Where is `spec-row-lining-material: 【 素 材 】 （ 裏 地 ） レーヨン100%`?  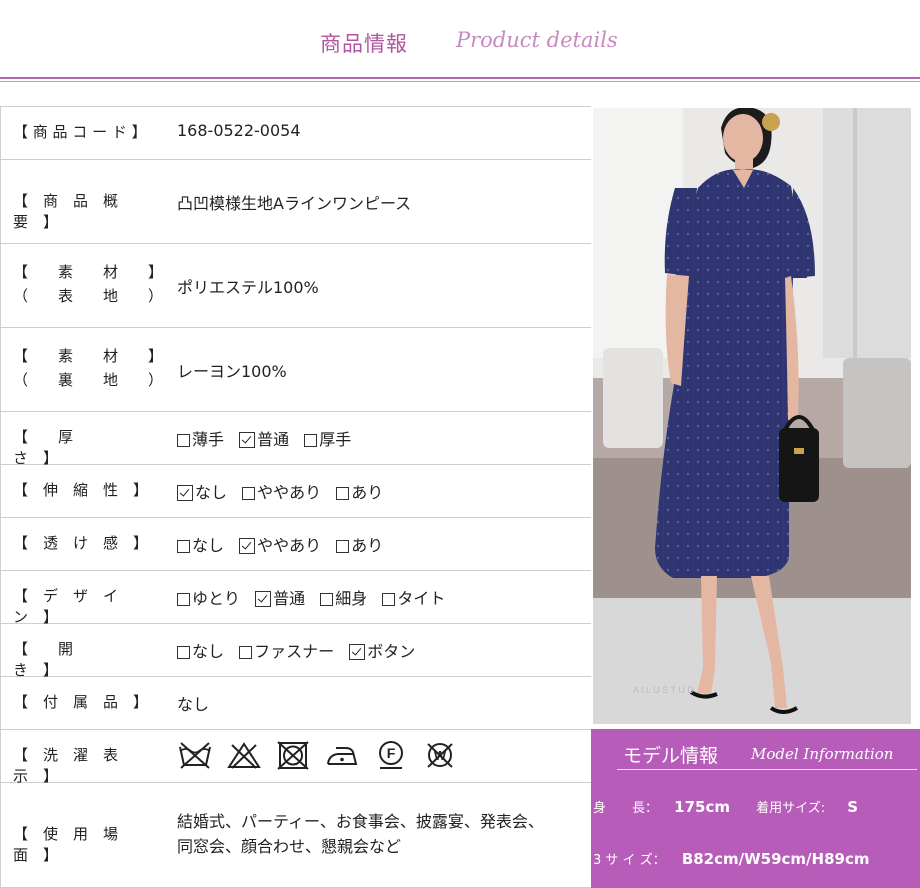
spec-row-lining-material: 【 素 材 】 （ 裏 地 ） レーヨン100% is located at coordinates (296, 370).